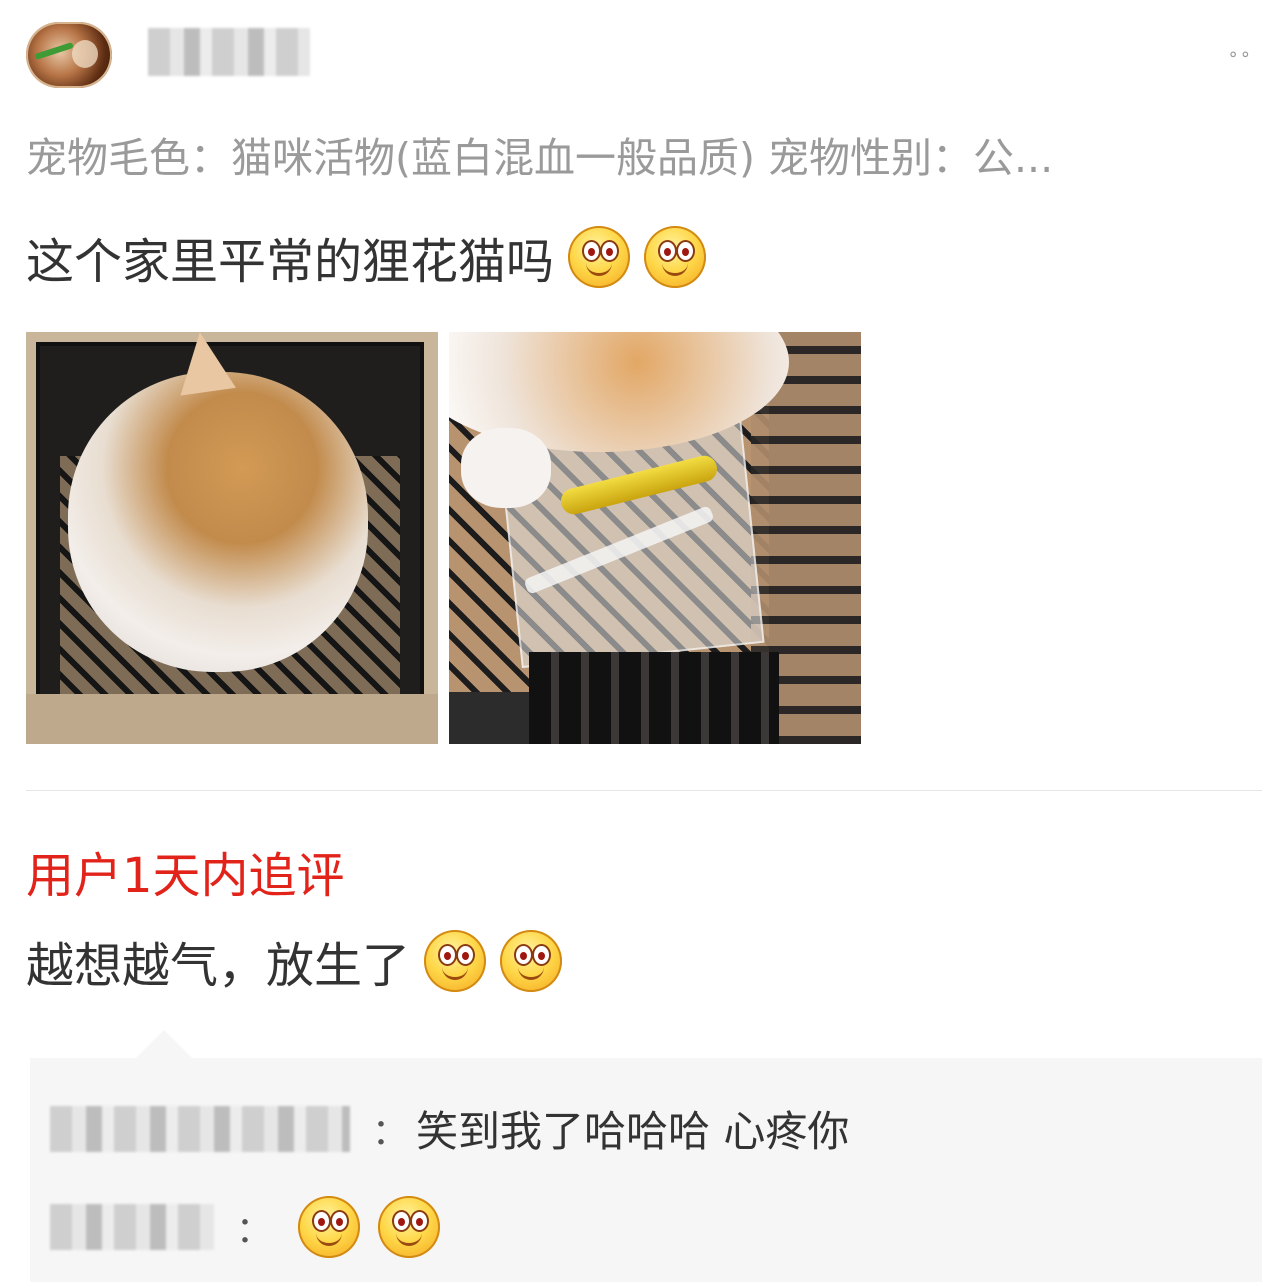  I want to click on crate-bottom-illustration, so click(654, 698).